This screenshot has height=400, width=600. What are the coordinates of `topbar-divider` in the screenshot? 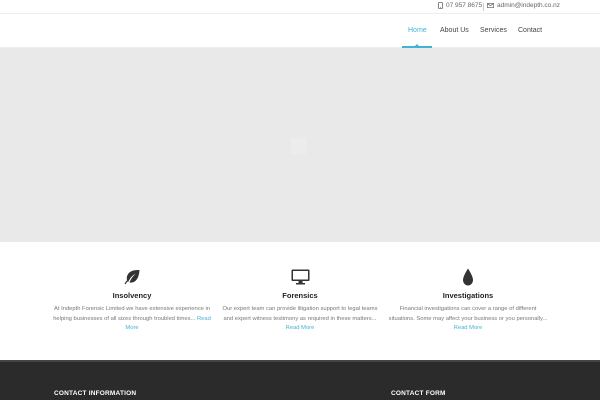 It's located at (483, 7).